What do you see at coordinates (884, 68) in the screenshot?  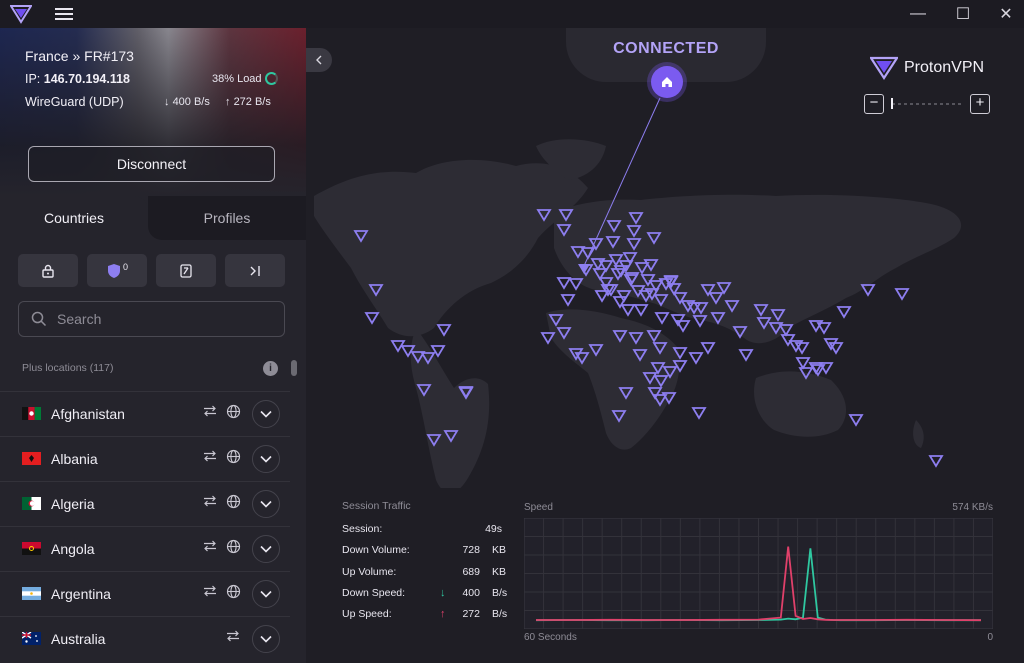 I see `proton-vpn-logo-icon` at bounding box center [884, 68].